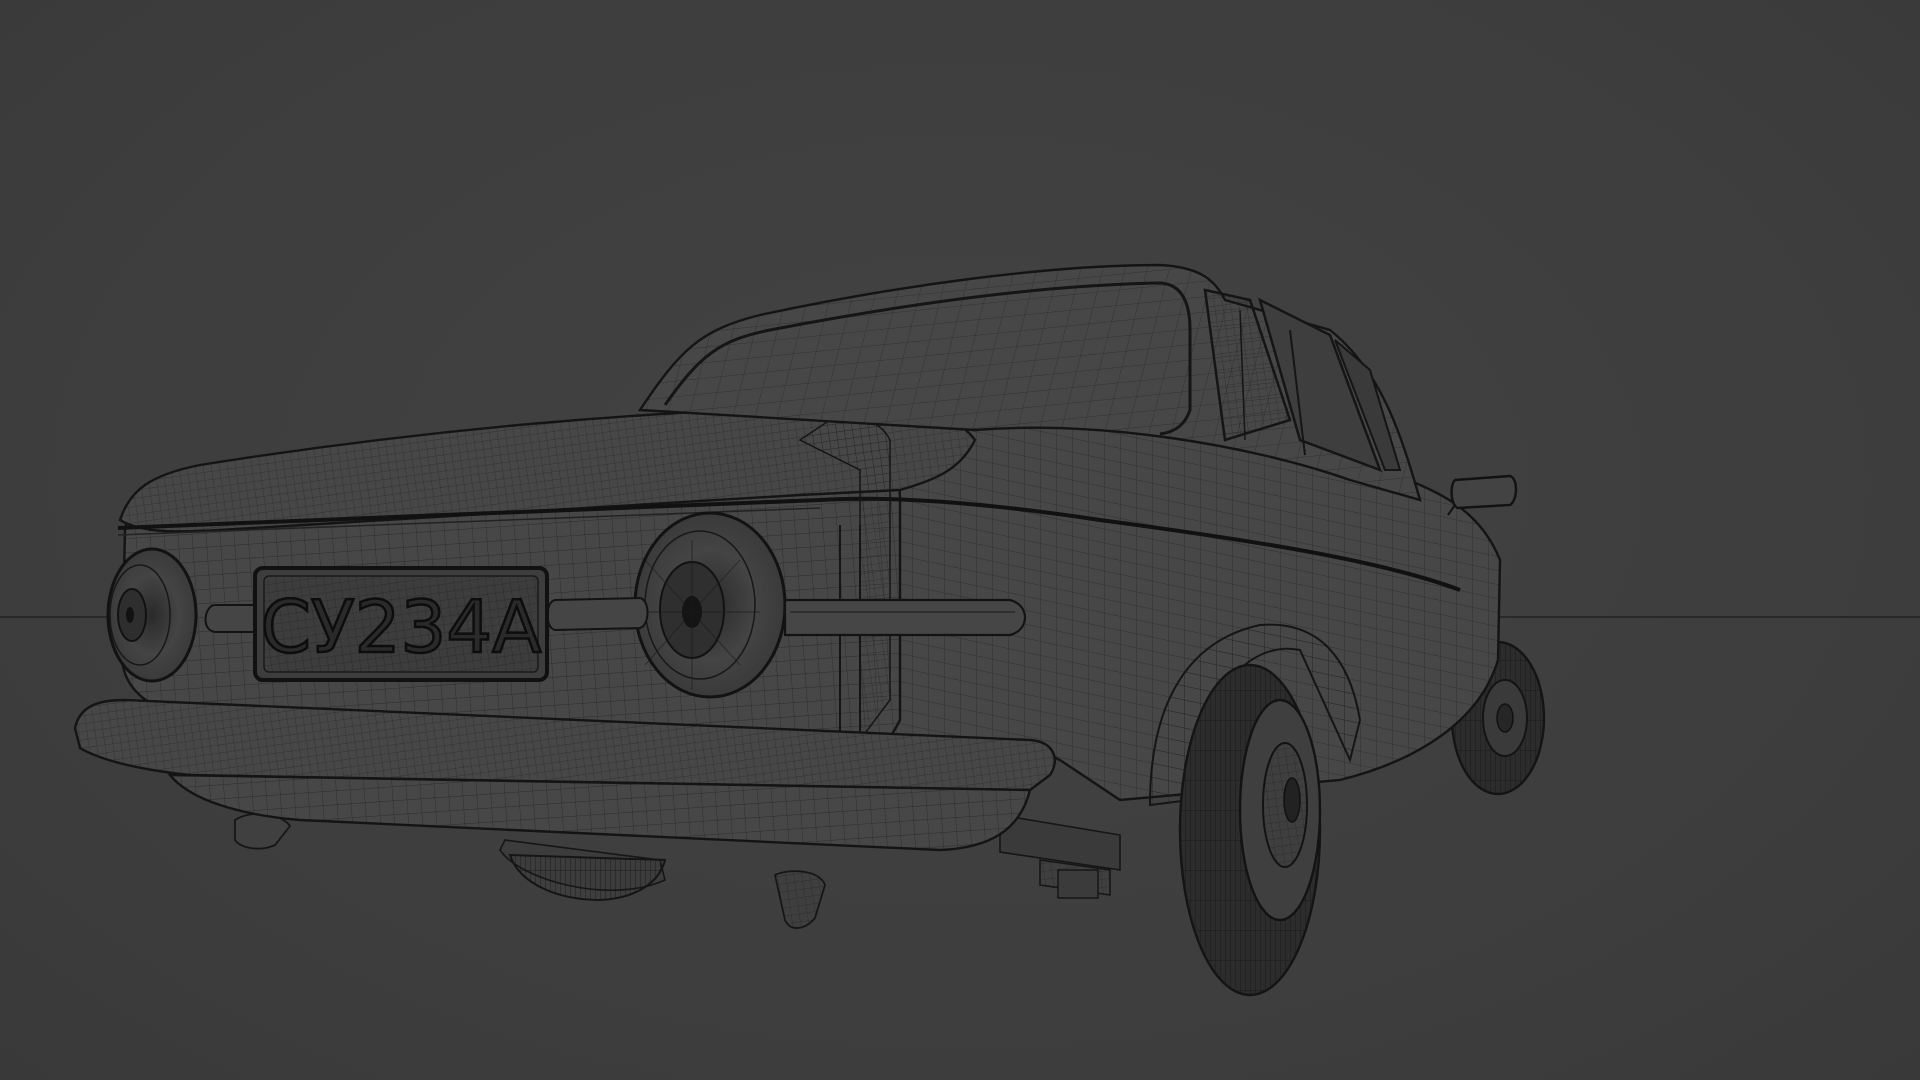 The width and height of the screenshot is (1920, 1080). What do you see at coordinates (401, 627) in the screenshot?
I see `license-plate-text: СУ234А` at bounding box center [401, 627].